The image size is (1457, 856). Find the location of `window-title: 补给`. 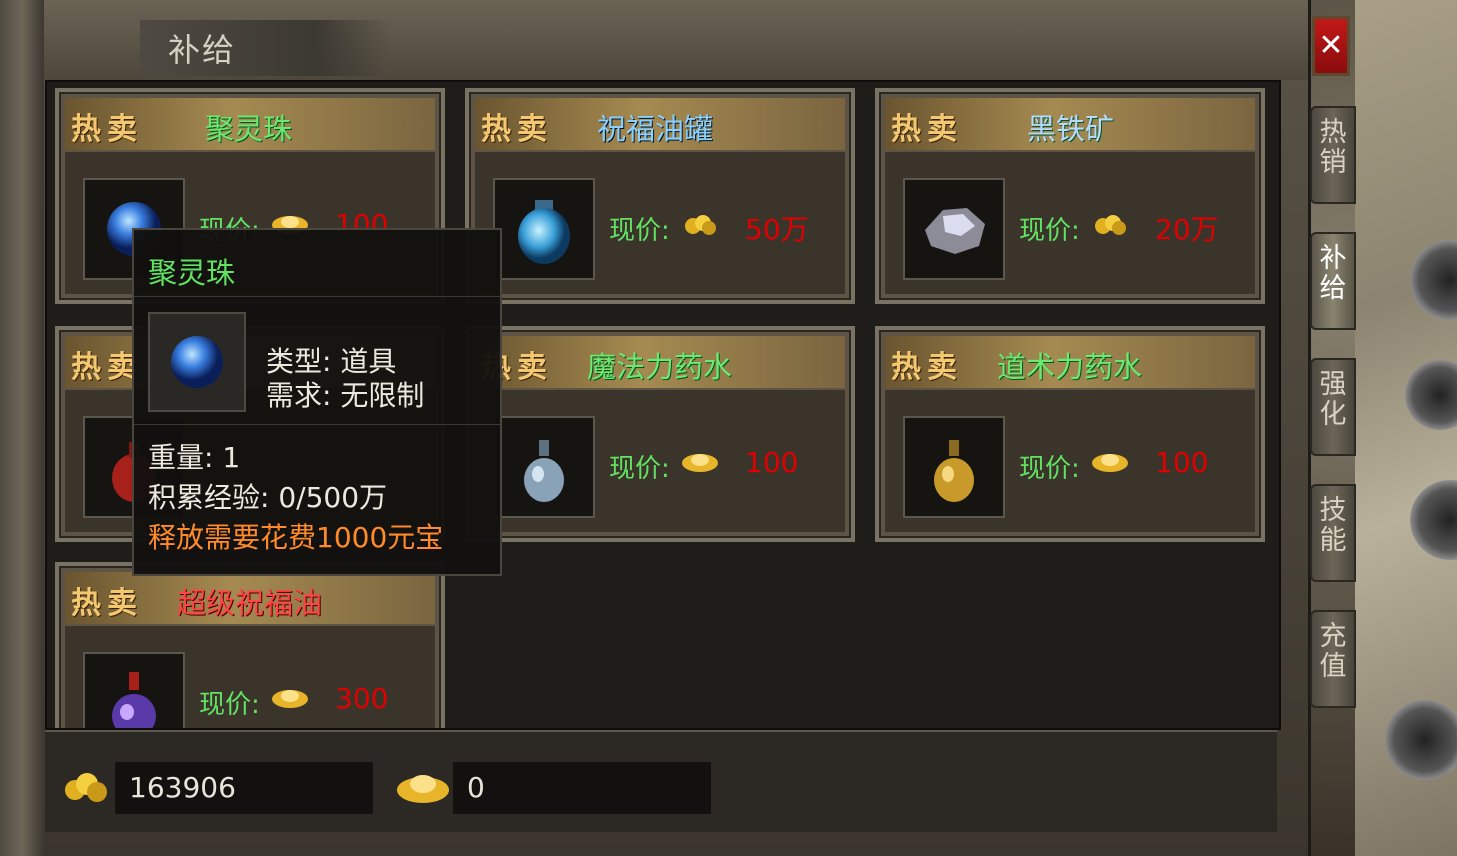

window-title: 补给 is located at coordinates (202, 50).